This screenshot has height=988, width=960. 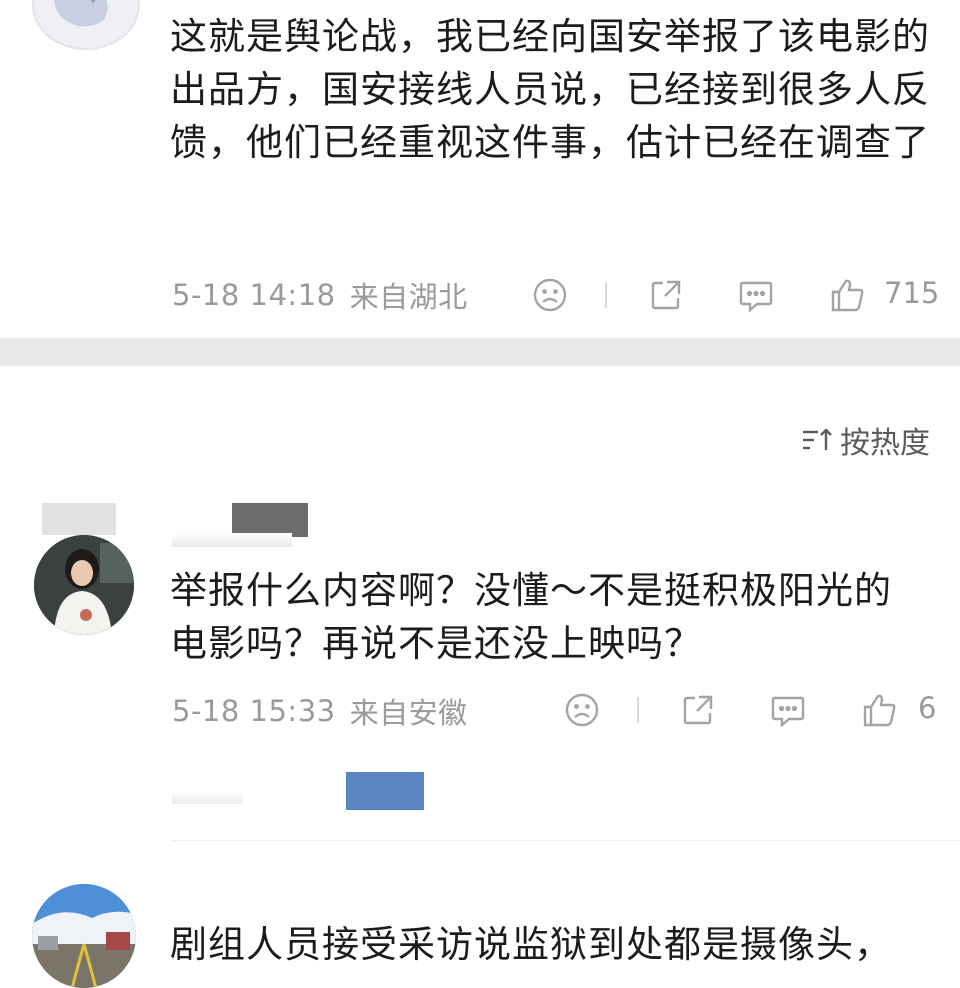 What do you see at coordinates (207, 797) in the screenshot?
I see `reply-faded` at bounding box center [207, 797].